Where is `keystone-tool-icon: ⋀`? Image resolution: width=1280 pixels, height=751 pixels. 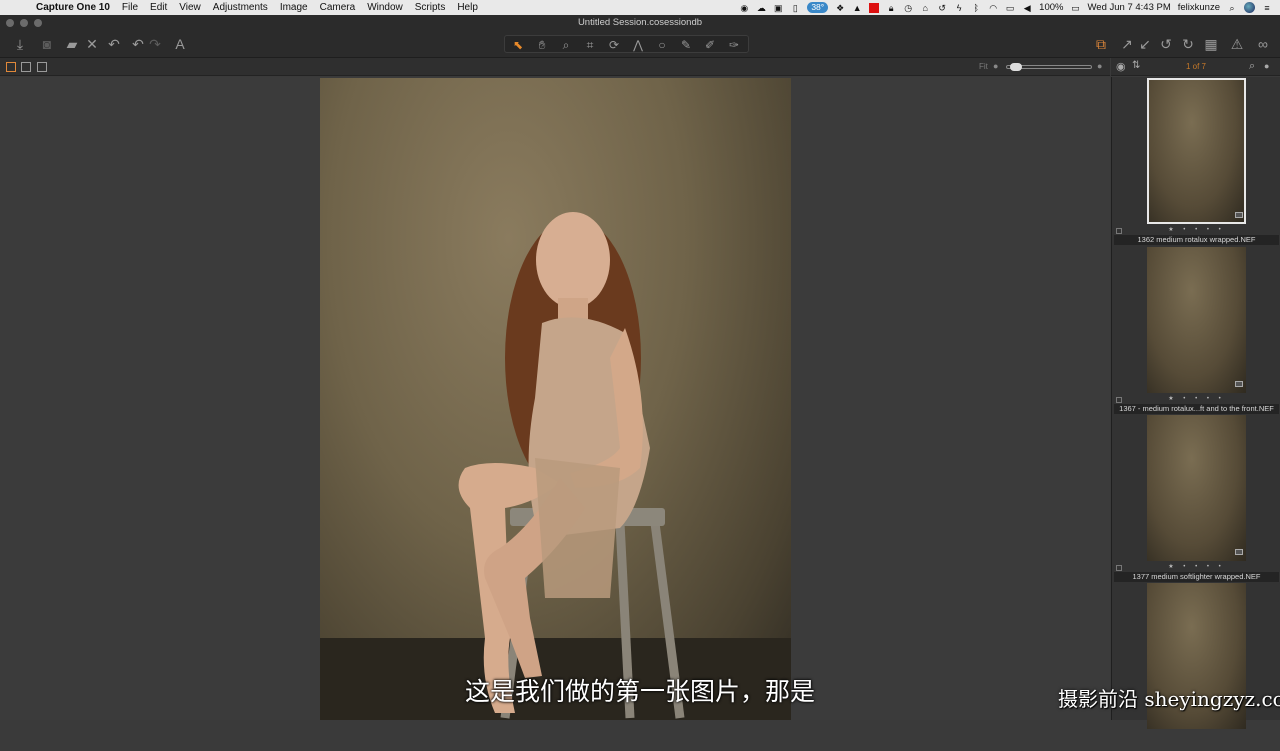 keystone-tool-icon: ⋀ is located at coordinates (638, 45).